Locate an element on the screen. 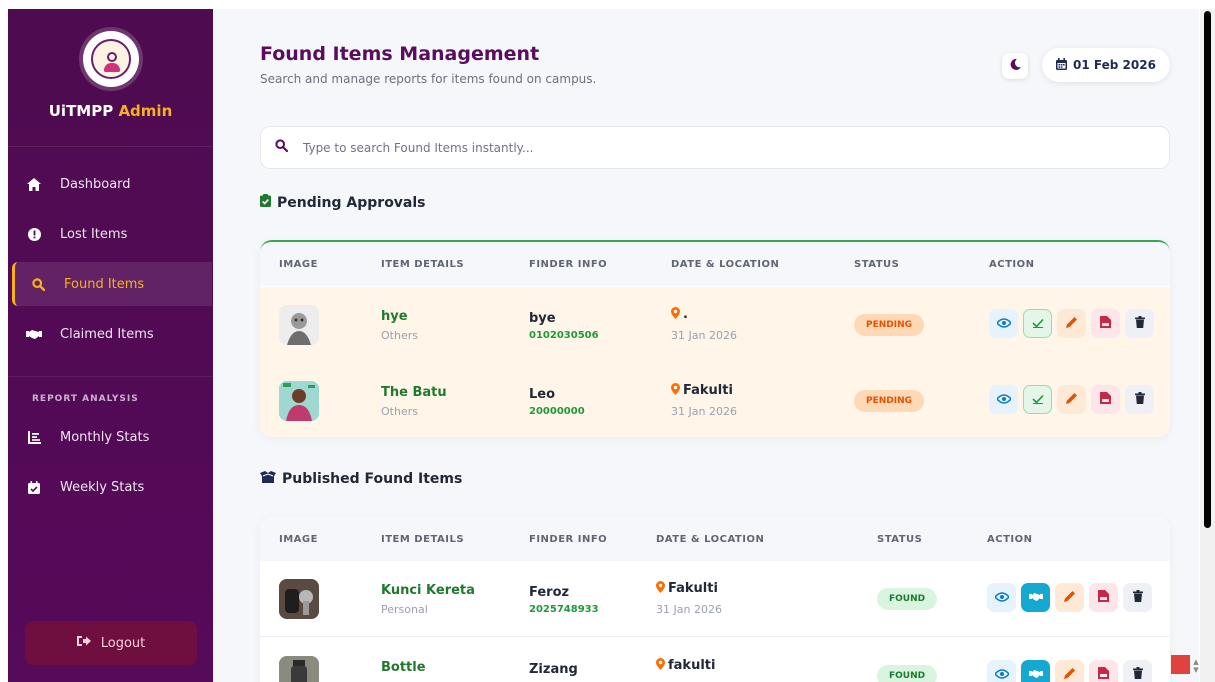  sidebar-item-label: Dashboard is located at coordinates (95, 184).